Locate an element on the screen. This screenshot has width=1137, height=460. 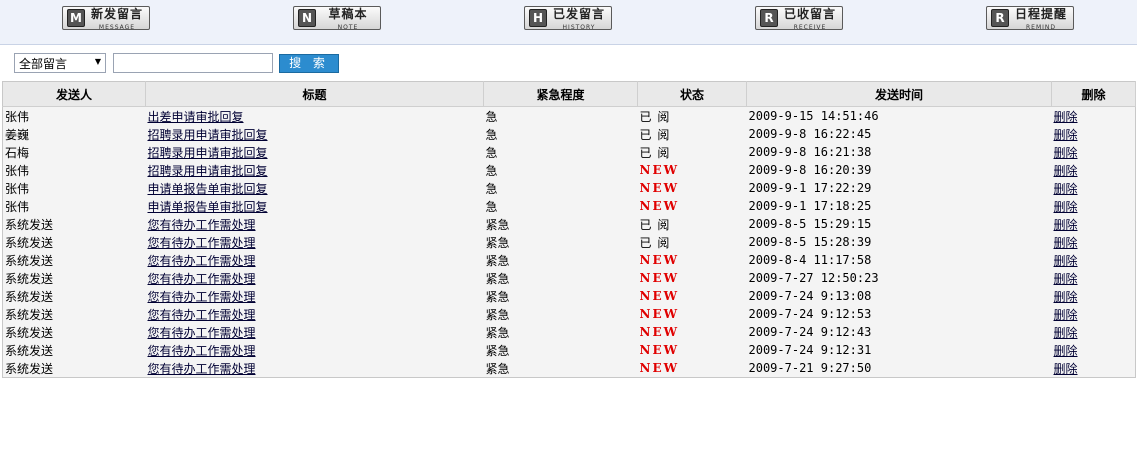
received-messages-sublabel: RECEIVE is located at coordinates (810, 27).